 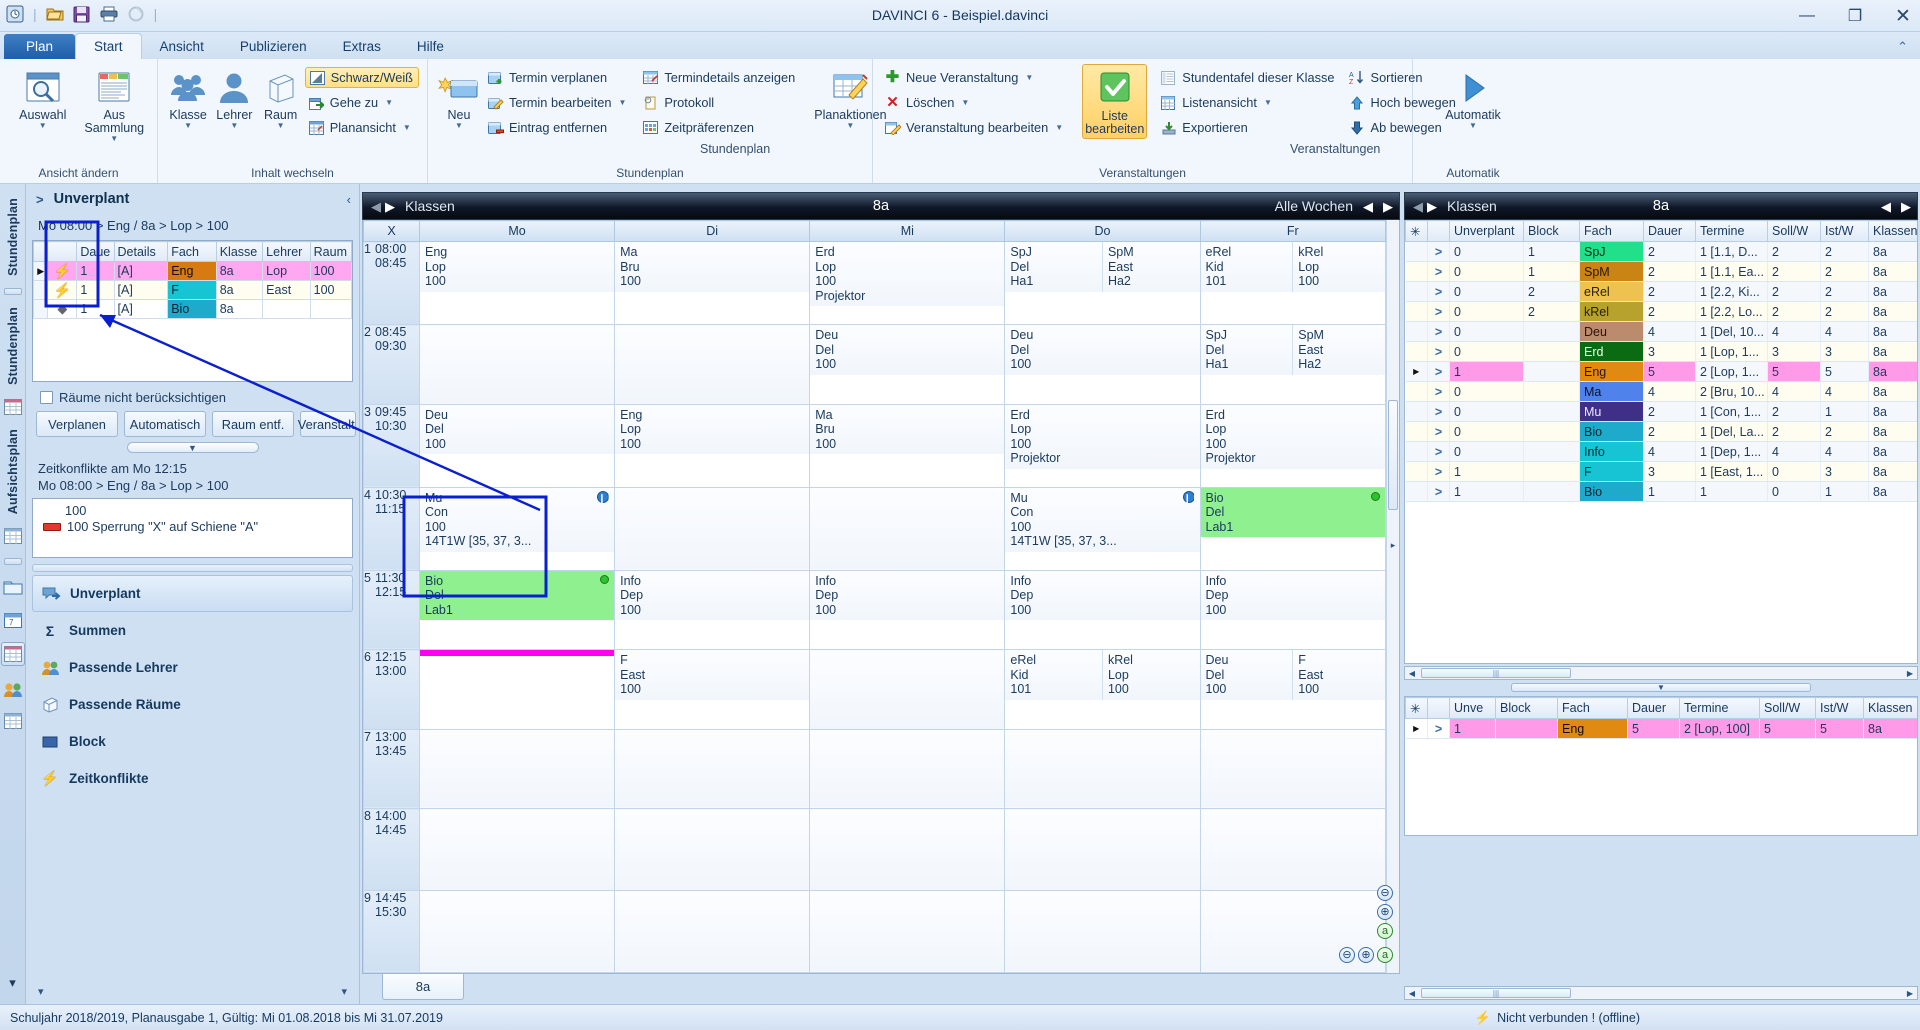 I want to click on unplanned-table: Daue Details Fach Klasse Lehrer Raum ▶ ⚡, so click(x=192, y=311).